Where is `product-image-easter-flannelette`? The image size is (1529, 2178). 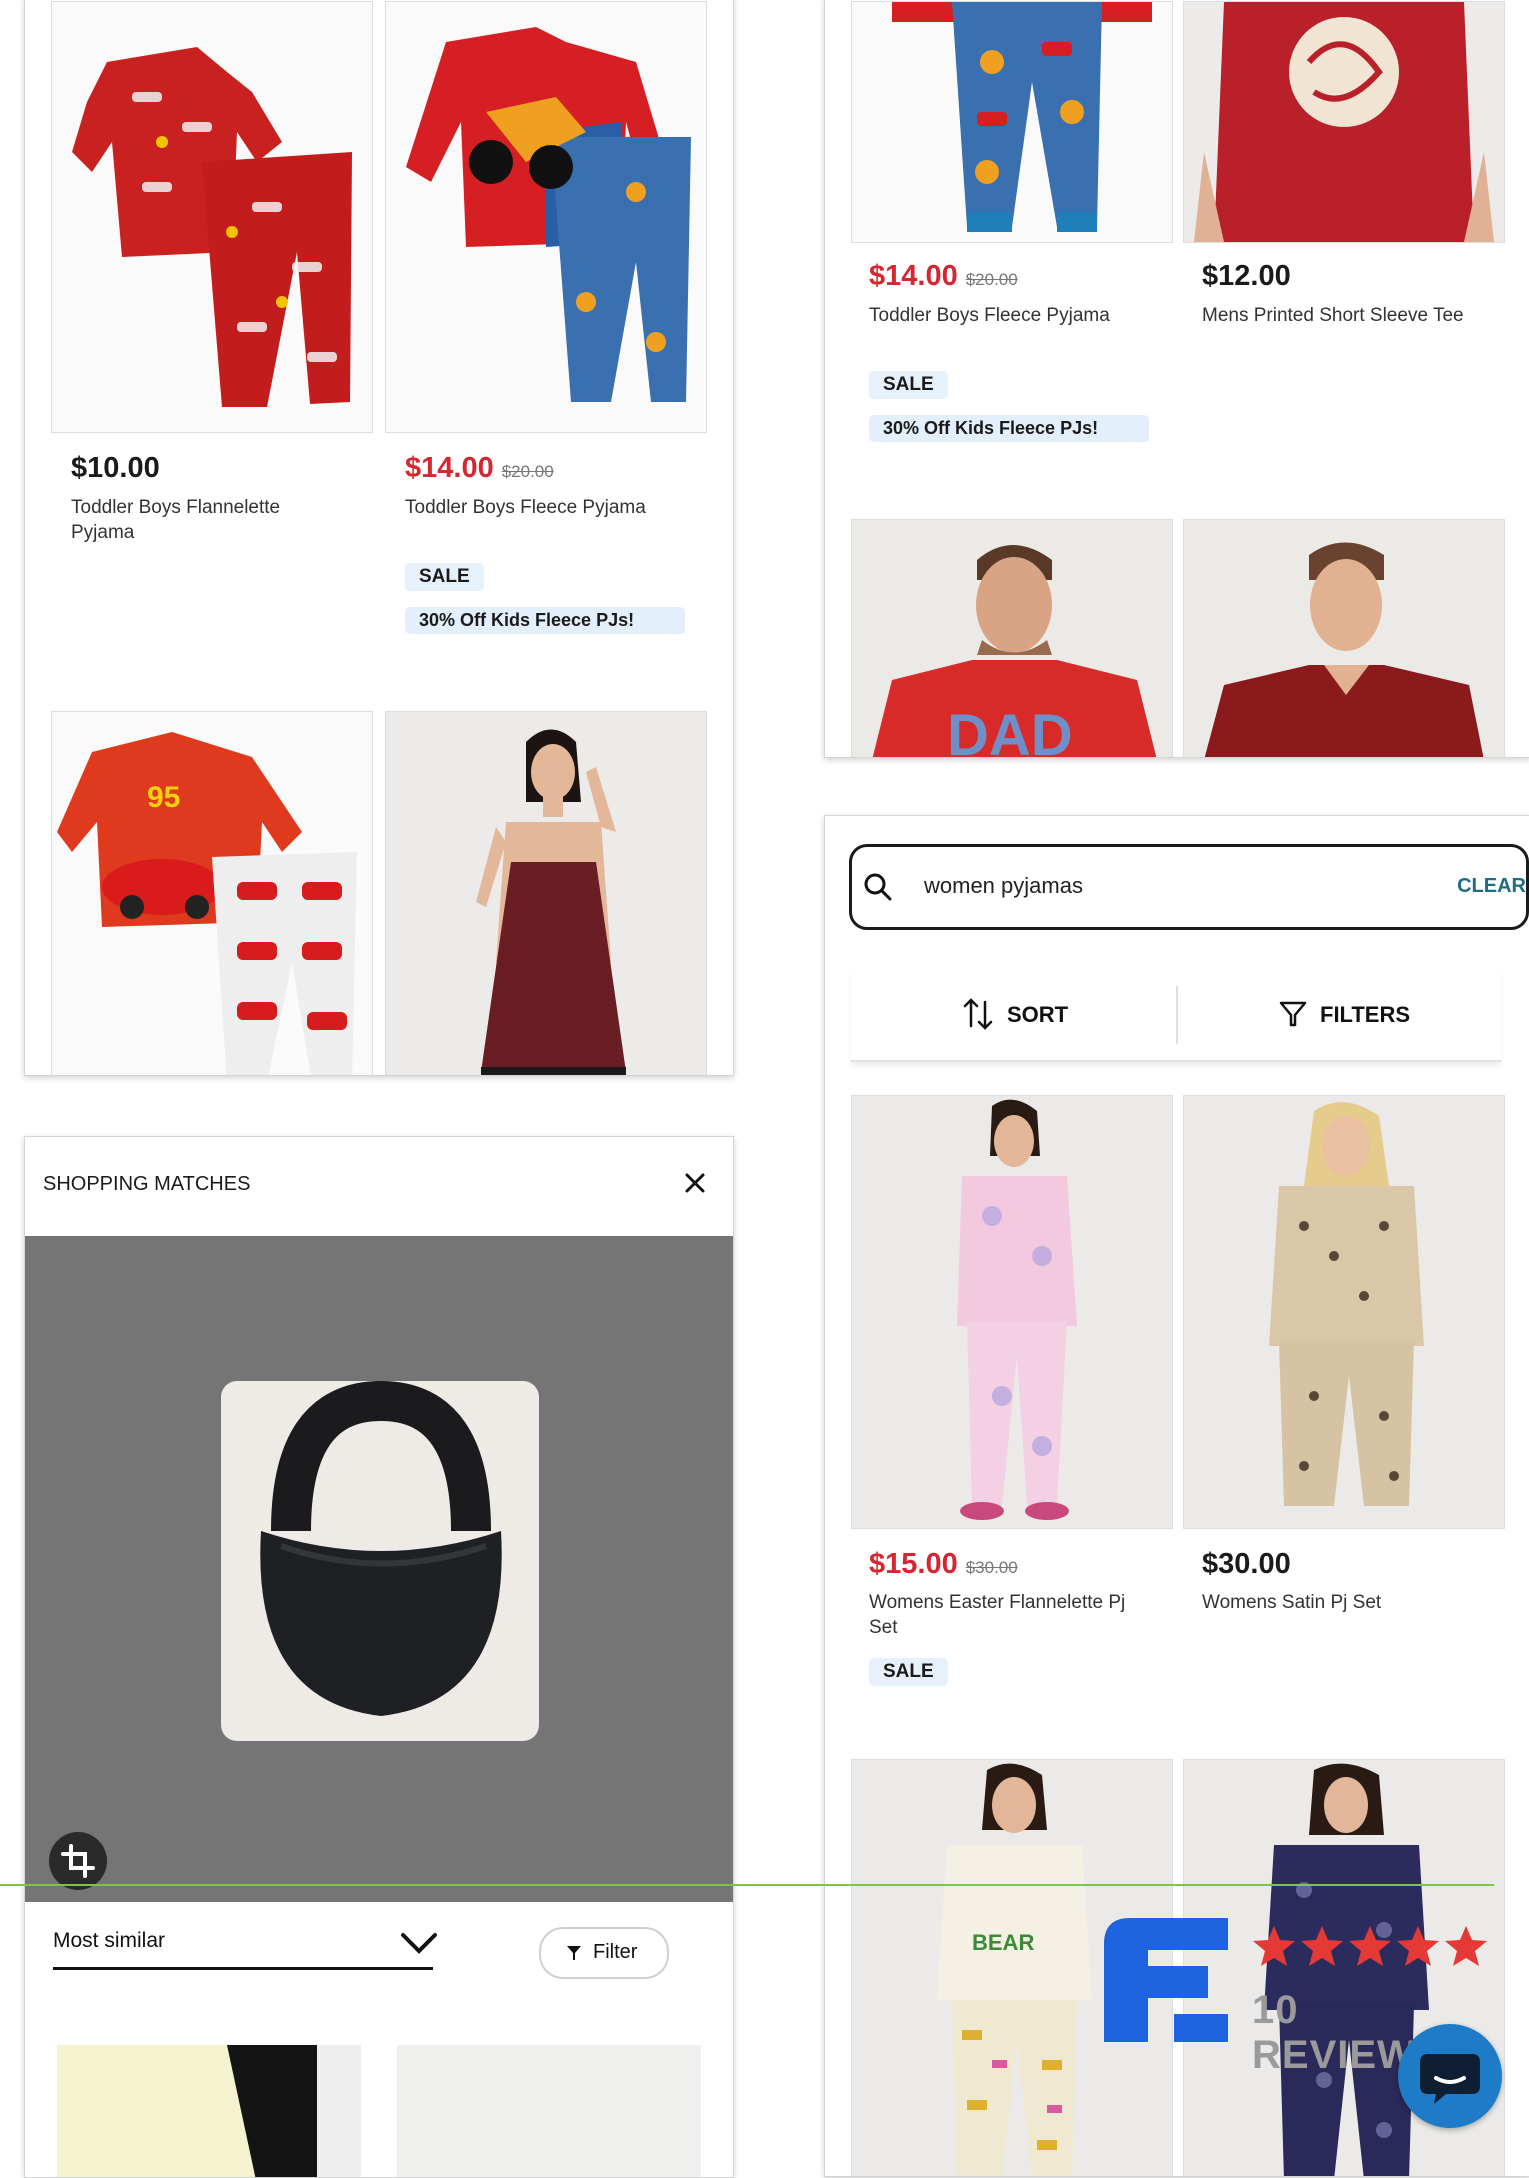 product-image-easter-flannelette is located at coordinates (1012, 1312).